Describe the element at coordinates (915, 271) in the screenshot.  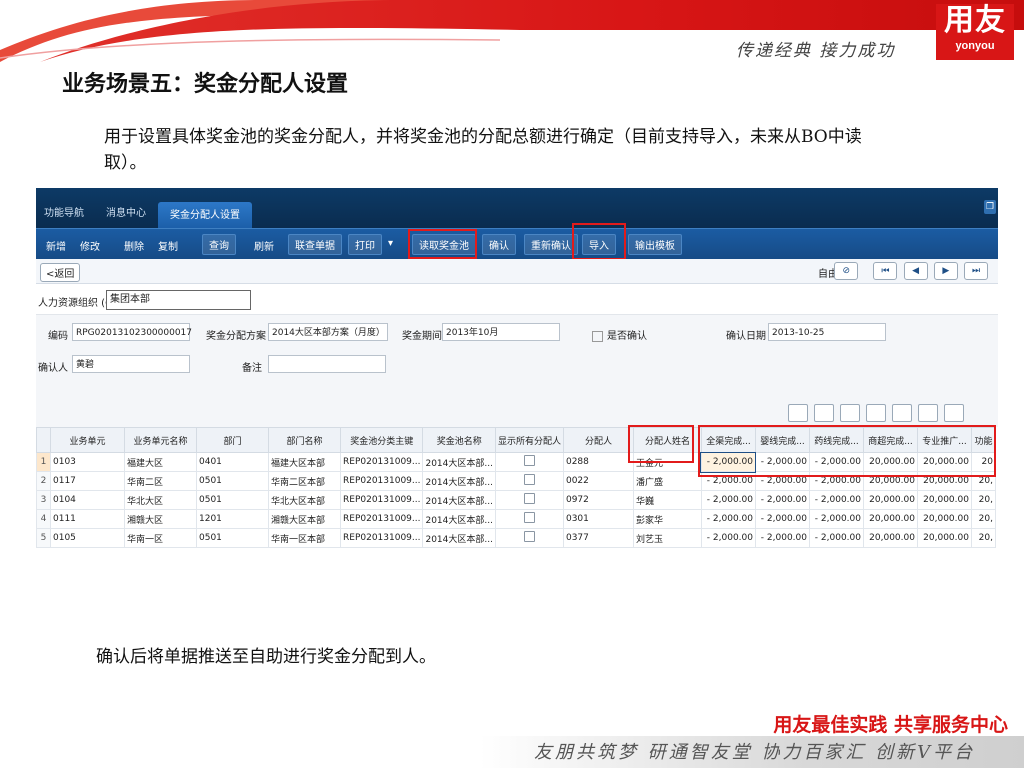
I see `prev-record-icon: ◀` at that location.